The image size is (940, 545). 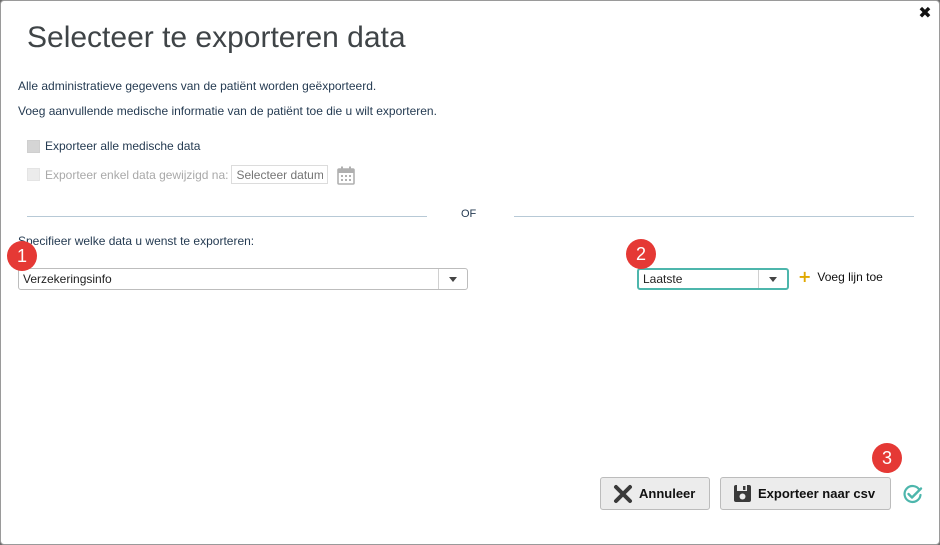 I want to click on add-line-label: Voeg lijn toe, so click(x=850, y=277).